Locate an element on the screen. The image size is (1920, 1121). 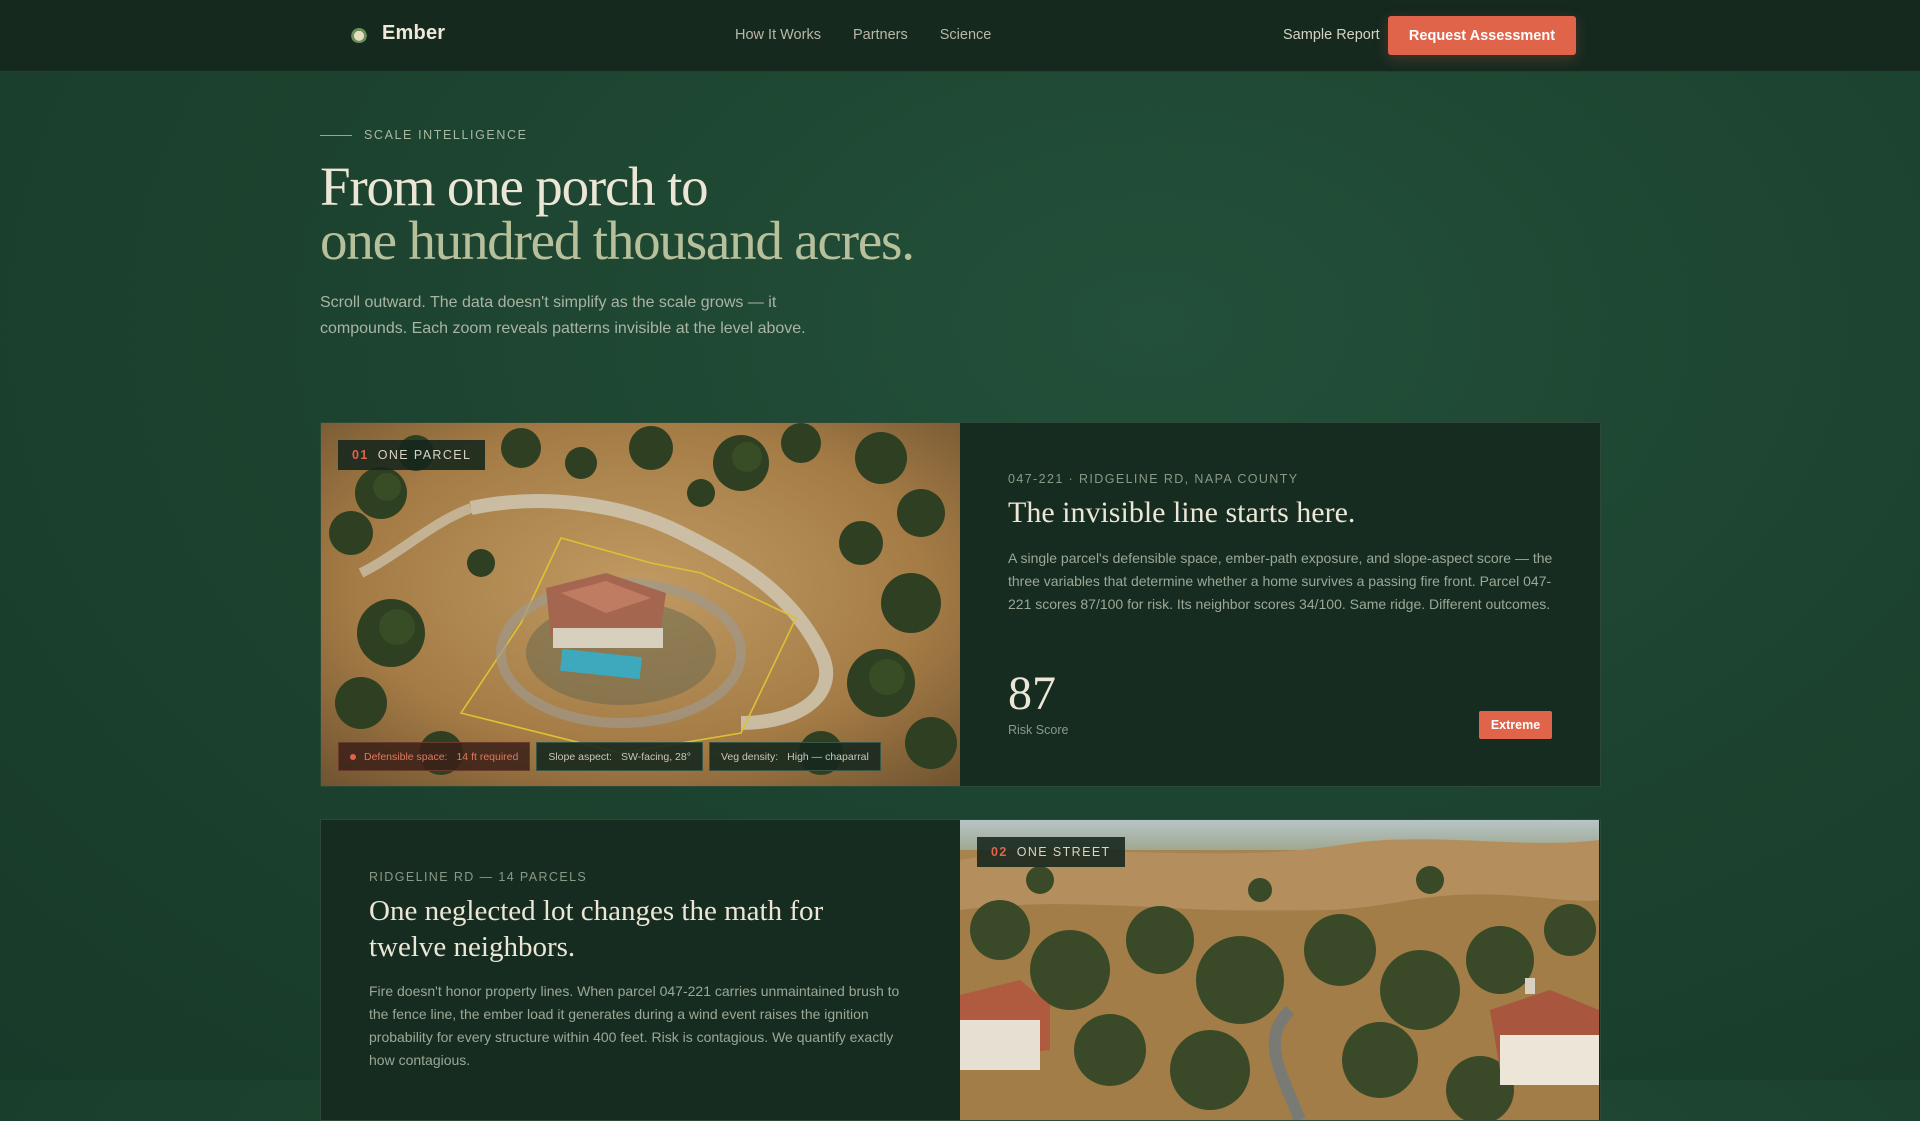
chip-key: Veg density: is located at coordinates (749, 756).